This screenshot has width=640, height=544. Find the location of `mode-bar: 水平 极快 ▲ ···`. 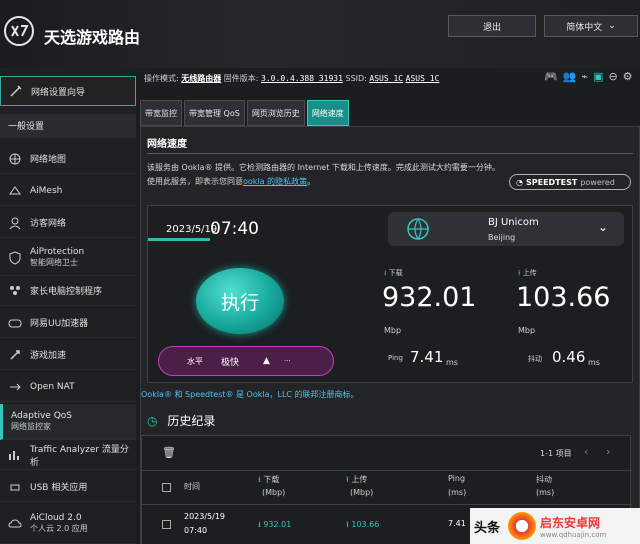

mode-bar: 水平 极快 ▲ ··· is located at coordinates (246, 361).